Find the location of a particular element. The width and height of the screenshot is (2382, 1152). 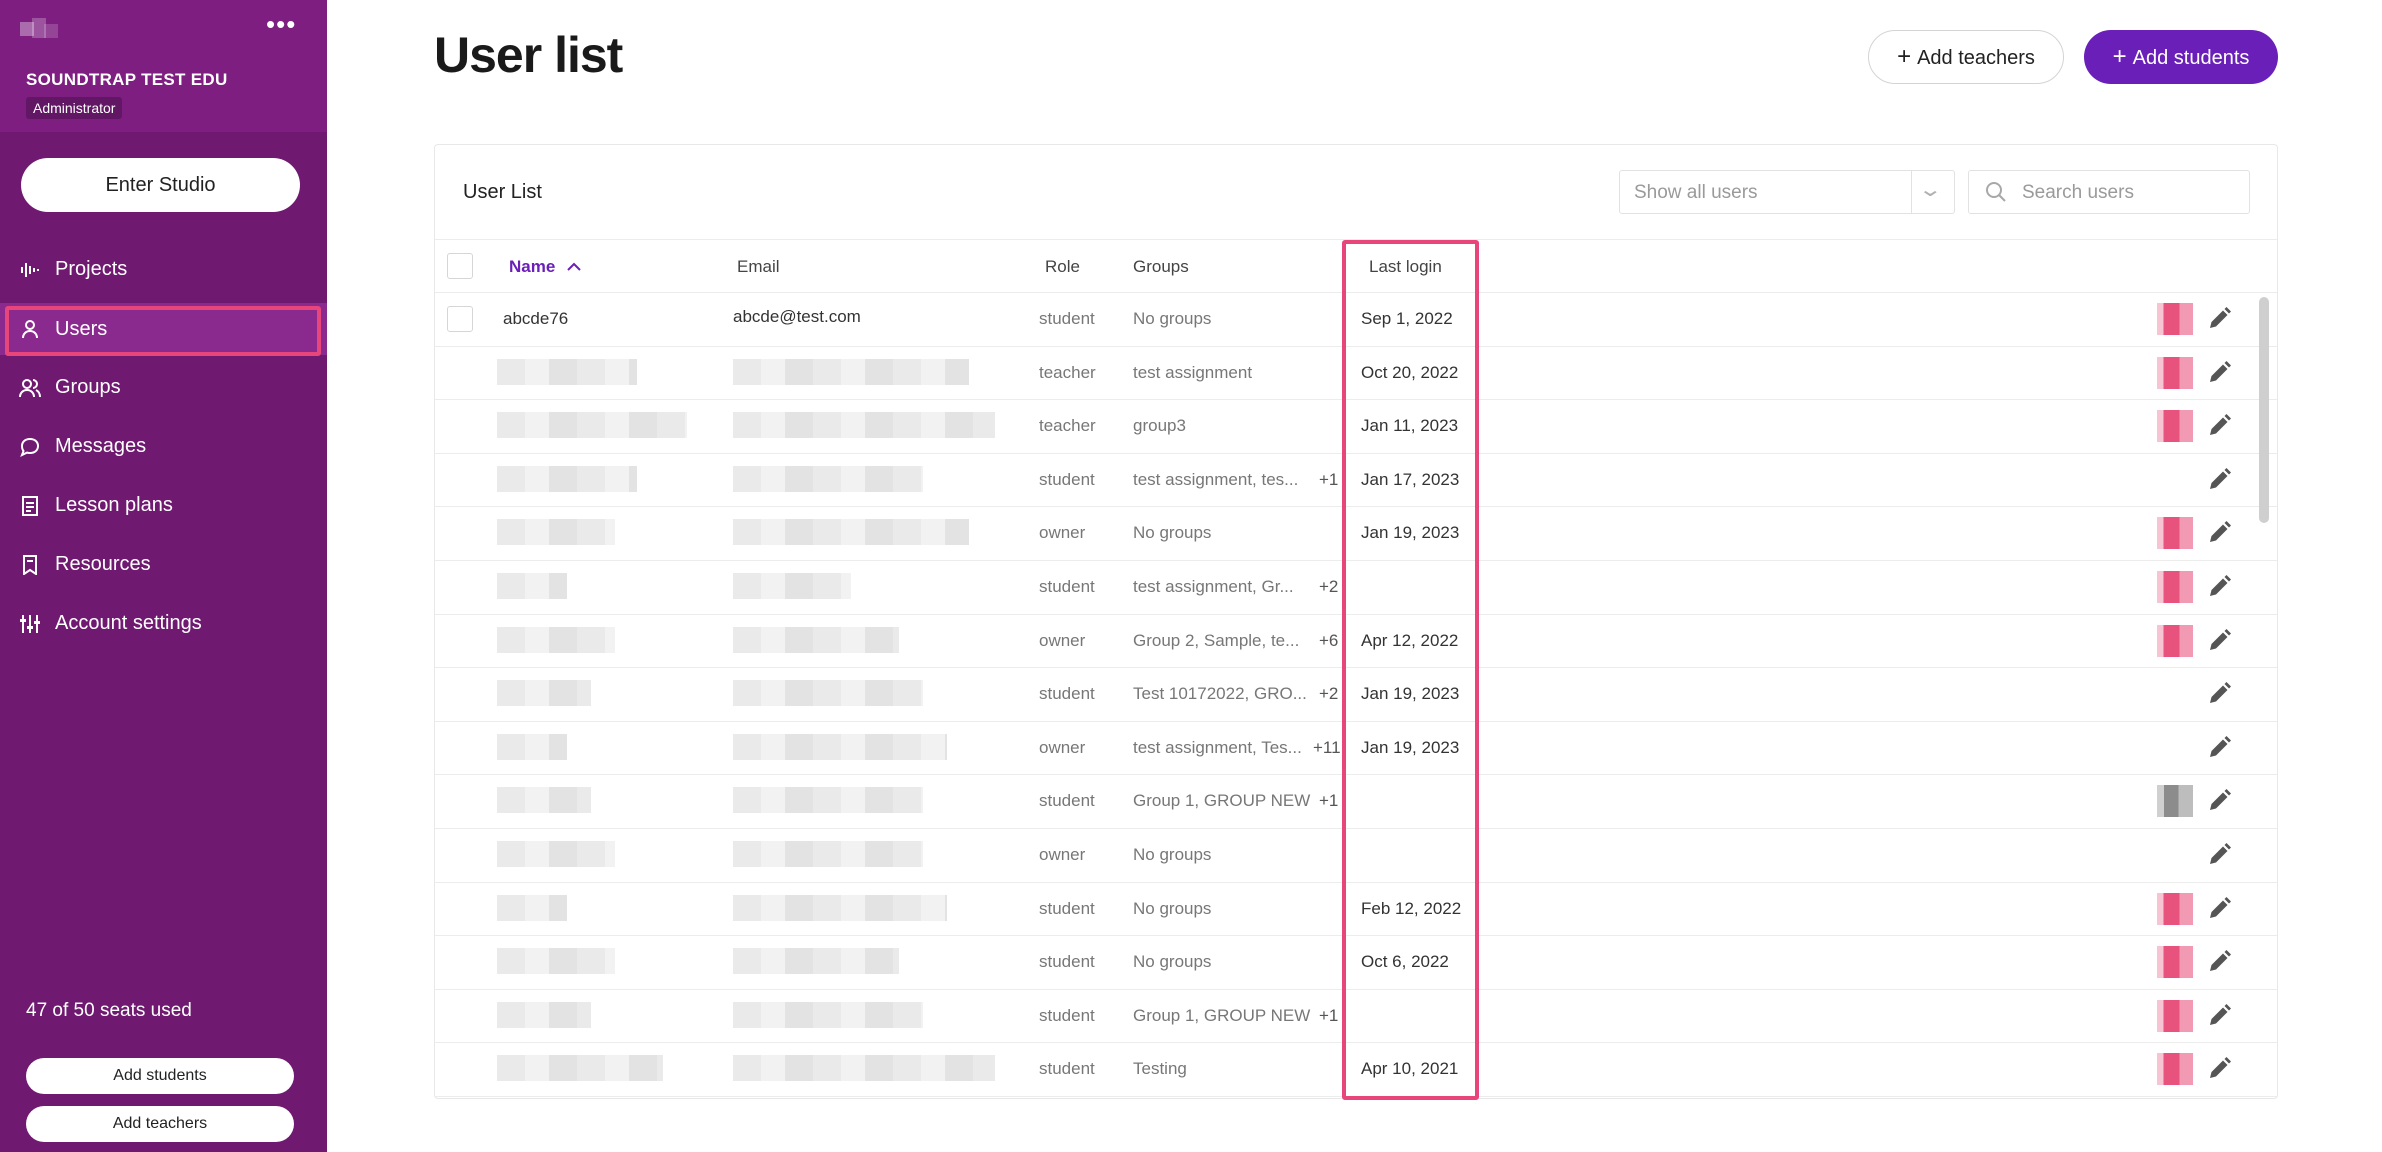

cell-last-login: Apr 12, 2022 is located at coordinates (1410, 640).